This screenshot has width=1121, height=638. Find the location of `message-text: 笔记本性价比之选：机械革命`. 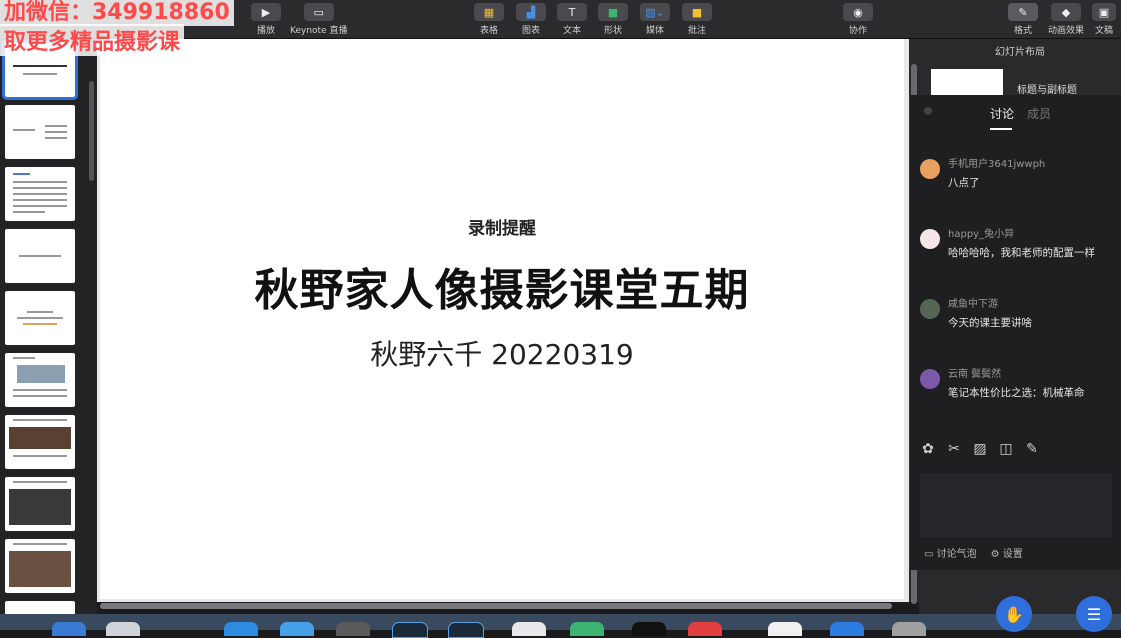

message-text: 笔记本性价比之选：机械革命 is located at coordinates (1016, 393).